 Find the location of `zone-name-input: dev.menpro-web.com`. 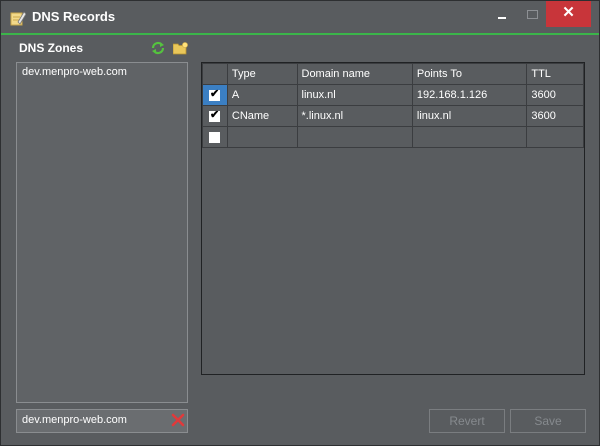

zone-name-input: dev.menpro-web.com is located at coordinates (102, 421).